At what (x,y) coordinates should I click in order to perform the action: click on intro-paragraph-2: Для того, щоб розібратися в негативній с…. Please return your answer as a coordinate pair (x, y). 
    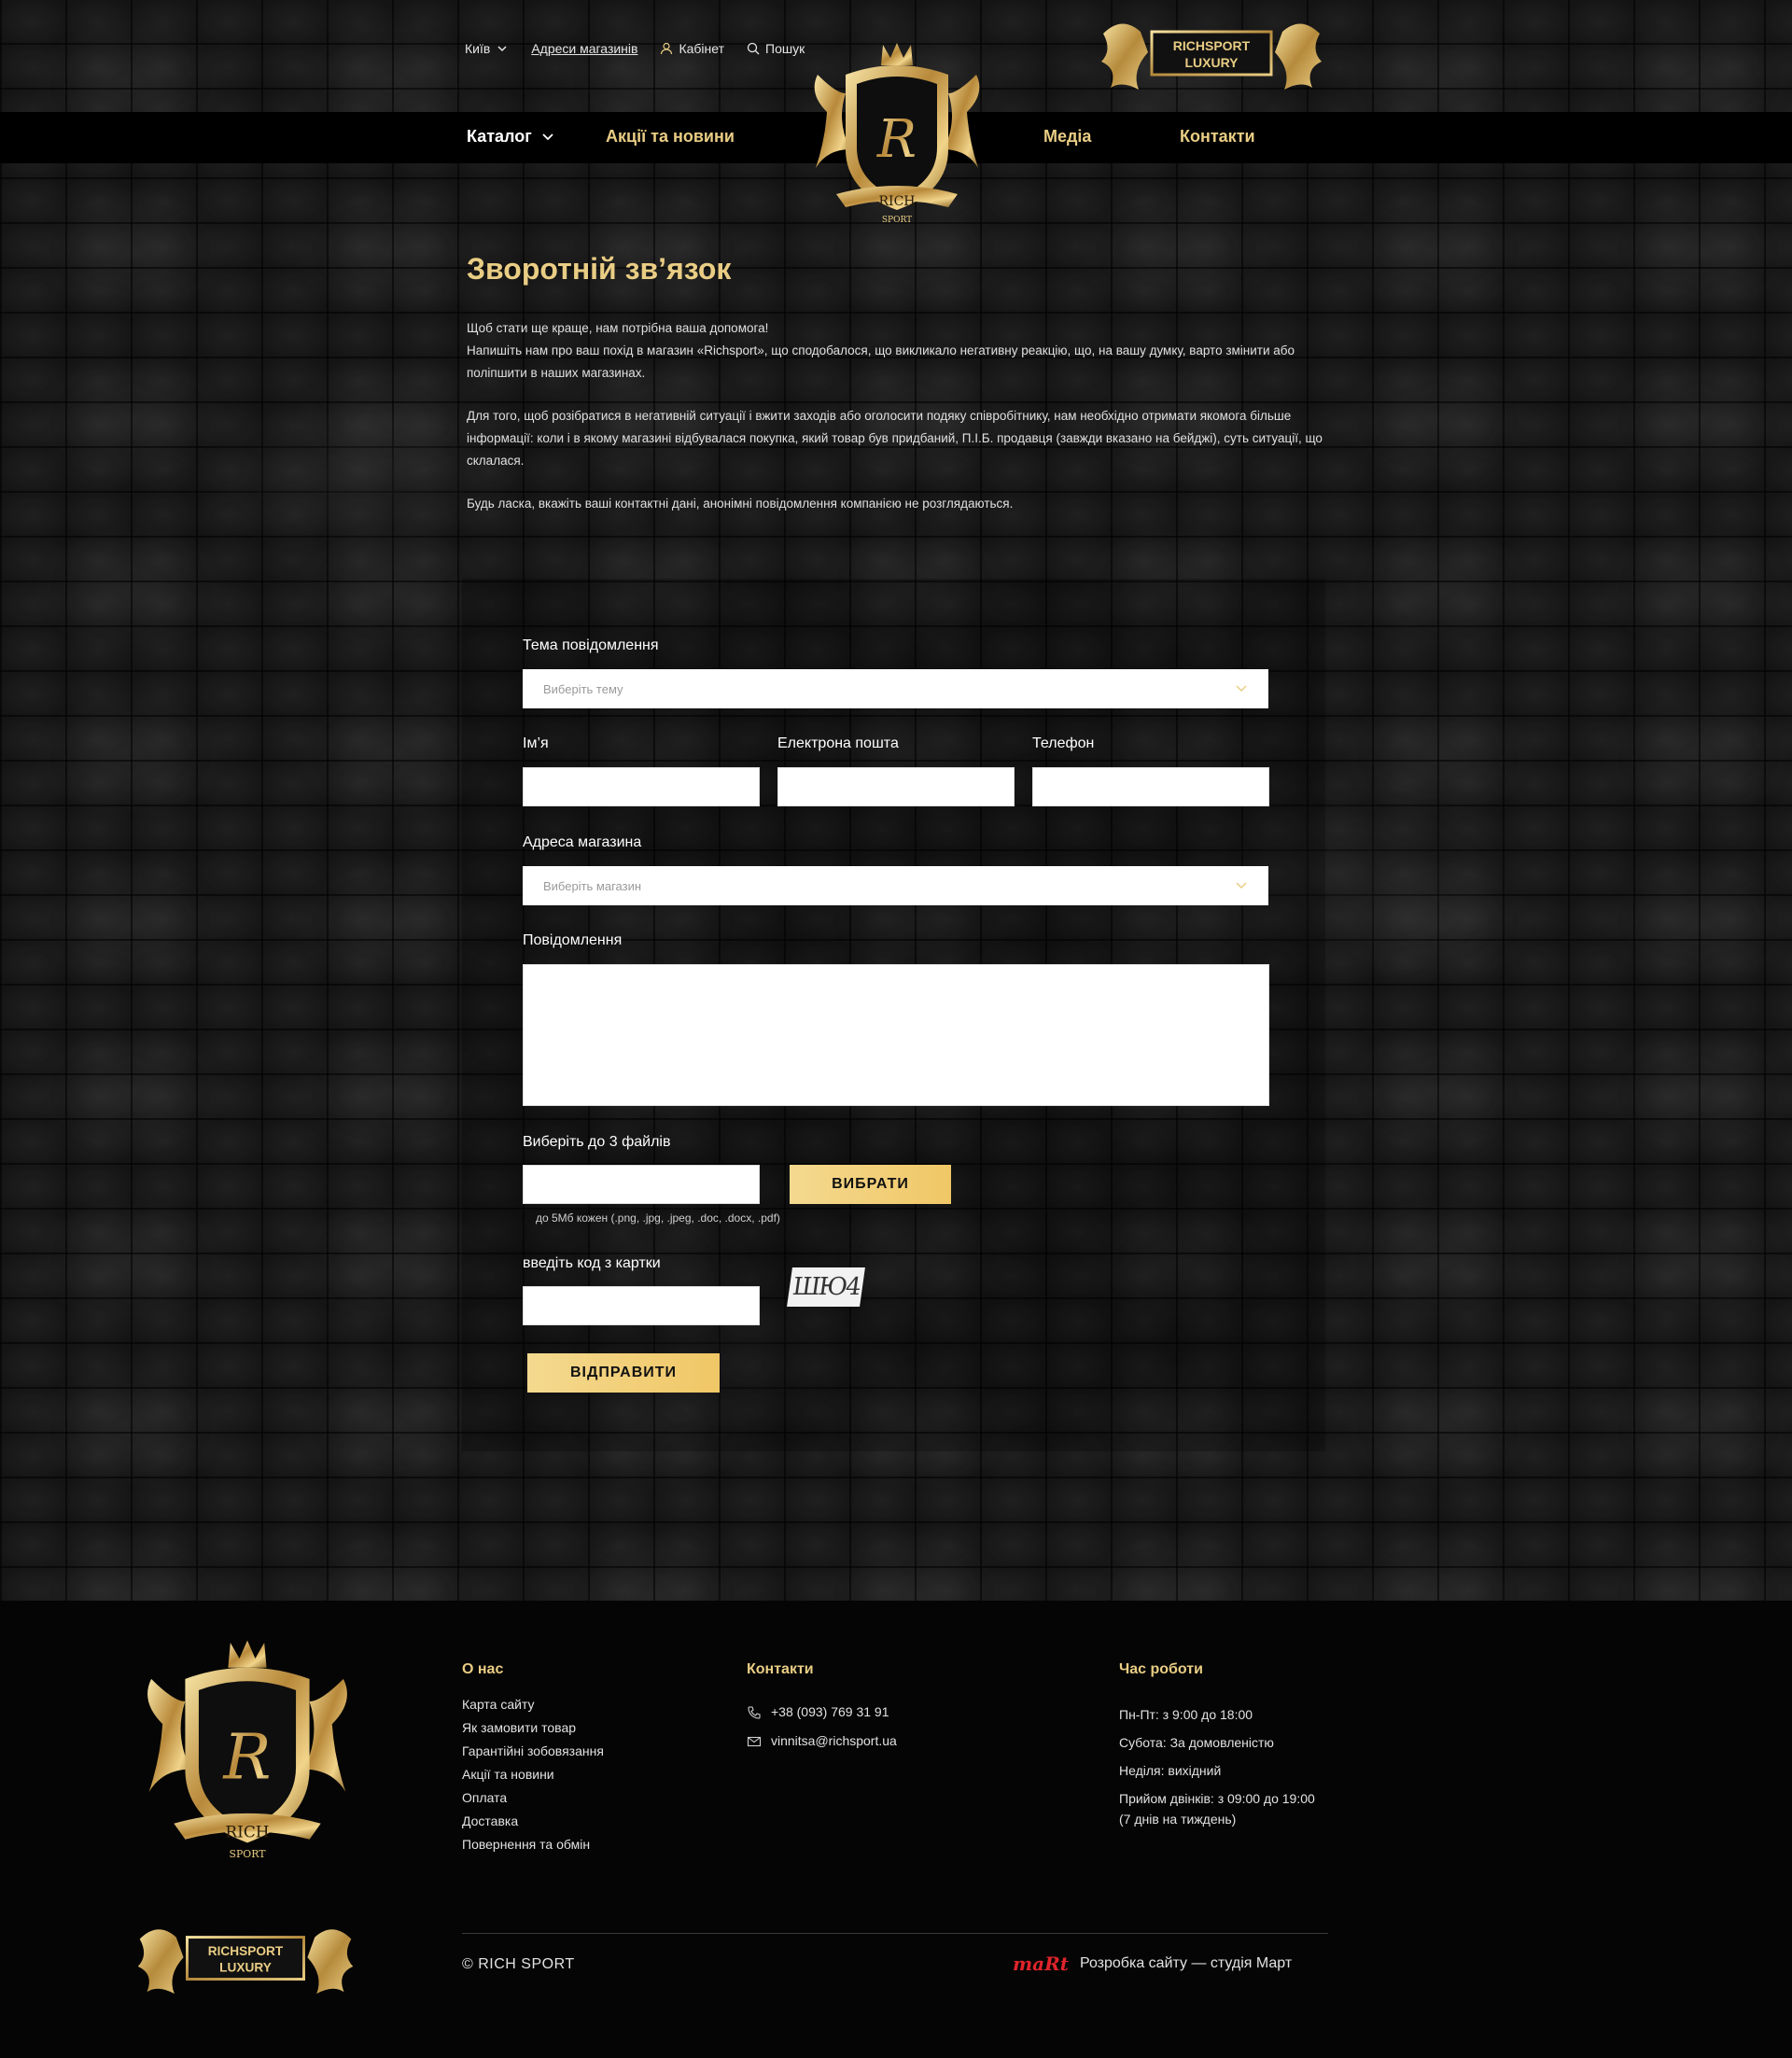
    Looking at the image, I should click on (895, 438).